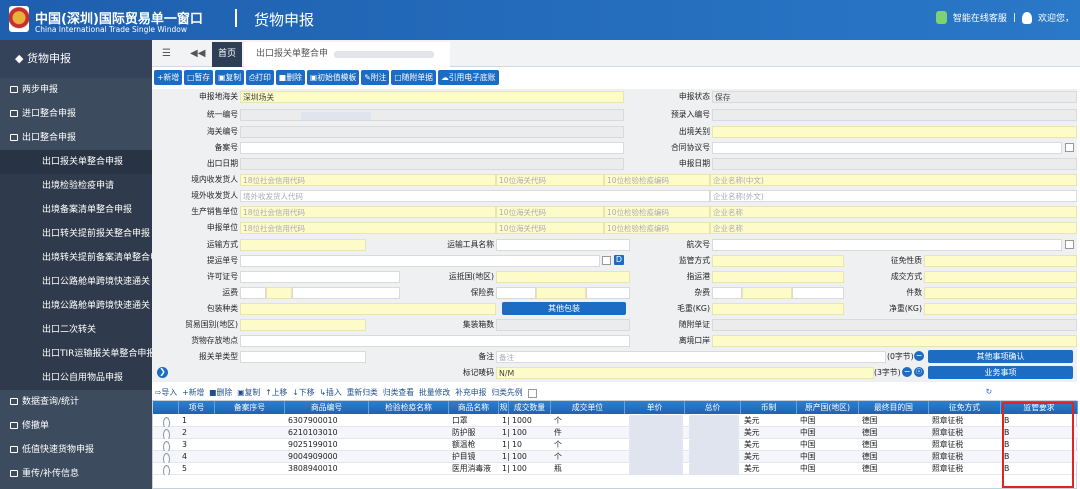 This screenshot has height=489, width=1080. I want to click on insurance-rate-field, so click(561, 293).